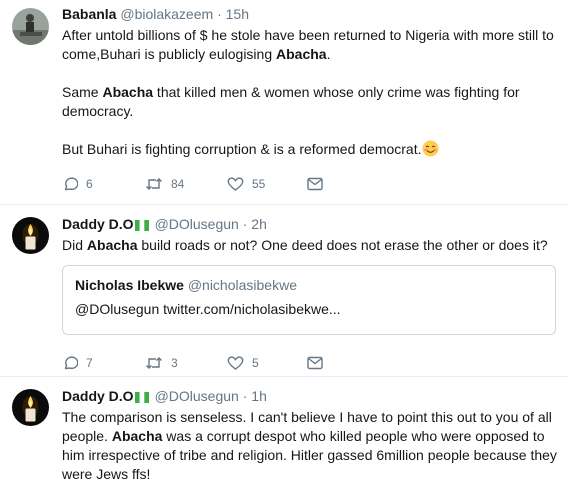  Describe the element at coordinates (82, 92) in the screenshot. I see `text-segment: Same` at that location.